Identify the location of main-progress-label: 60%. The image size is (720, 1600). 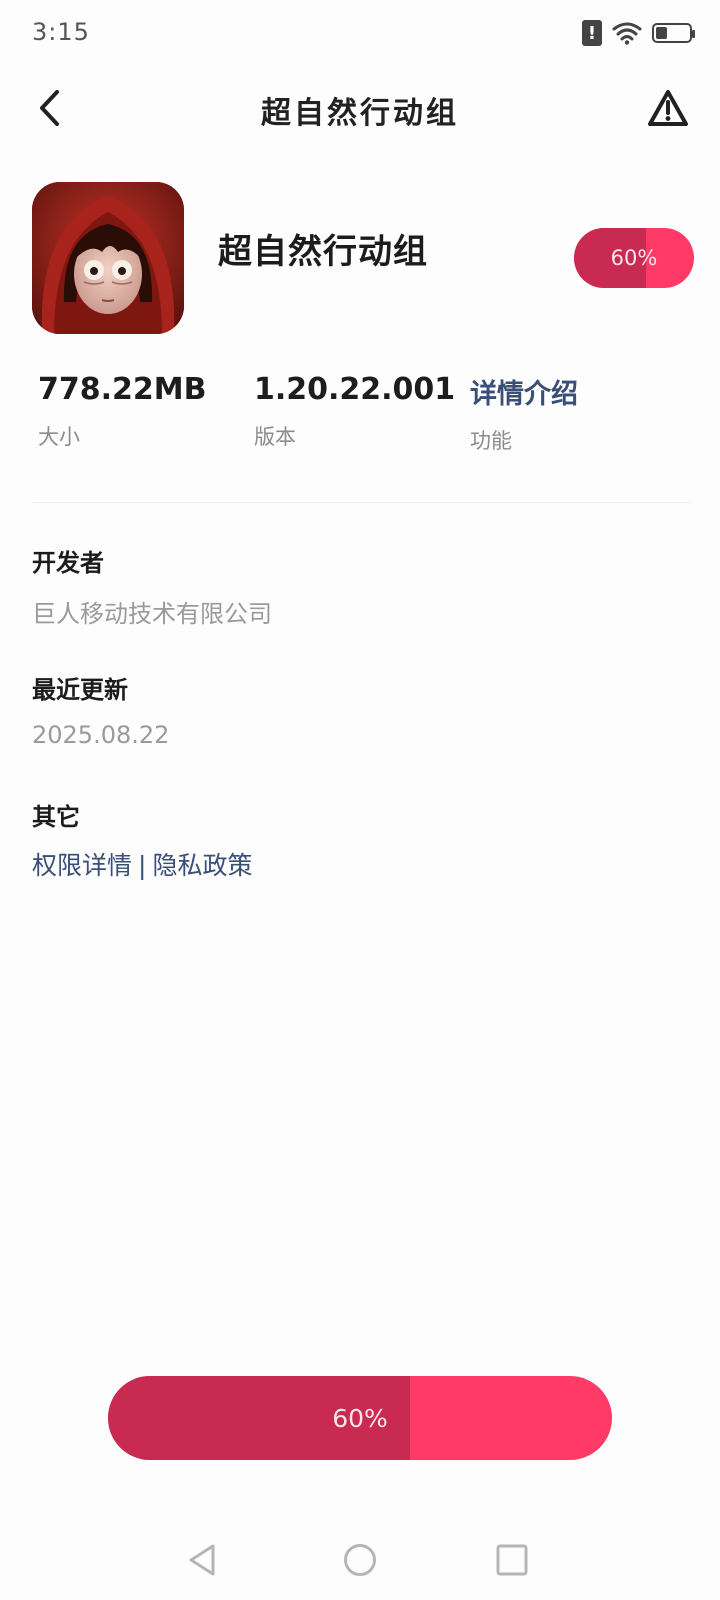
(360, 1418).